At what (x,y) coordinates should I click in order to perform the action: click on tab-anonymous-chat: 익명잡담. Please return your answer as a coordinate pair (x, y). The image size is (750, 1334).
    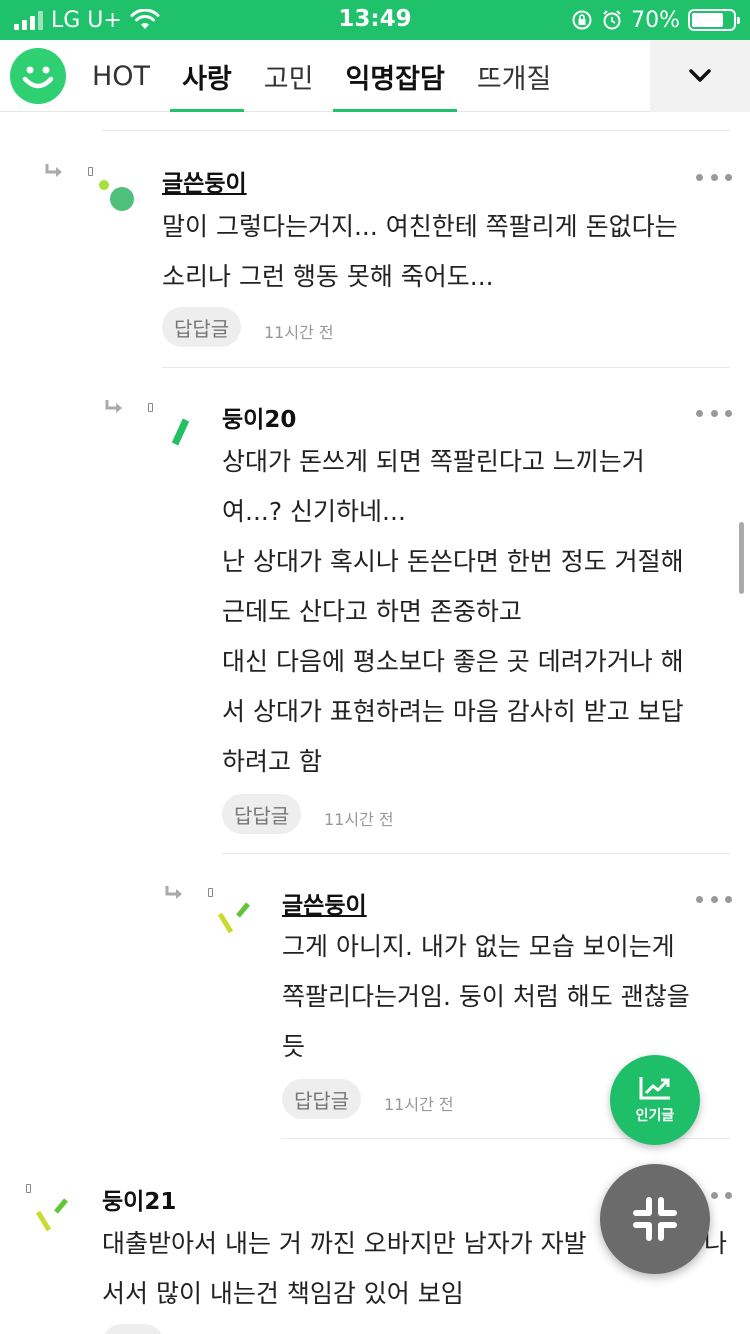
    Looking at the image, I should click on (395, 76).